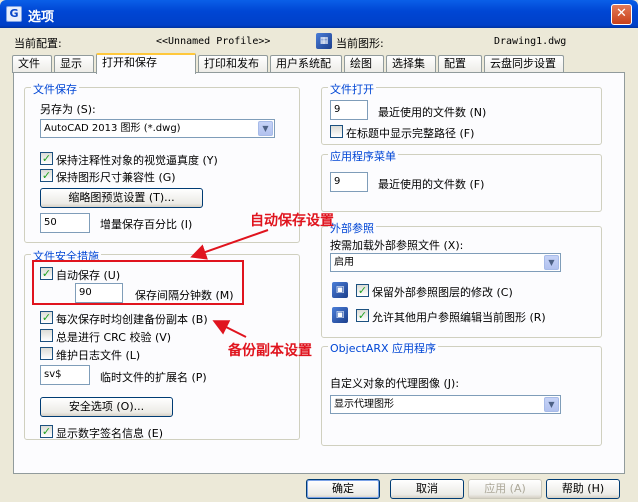 This screenshot has height=502, width=638. I want to click on tab-plot-publish: 打印和发布, so click(233, 64).